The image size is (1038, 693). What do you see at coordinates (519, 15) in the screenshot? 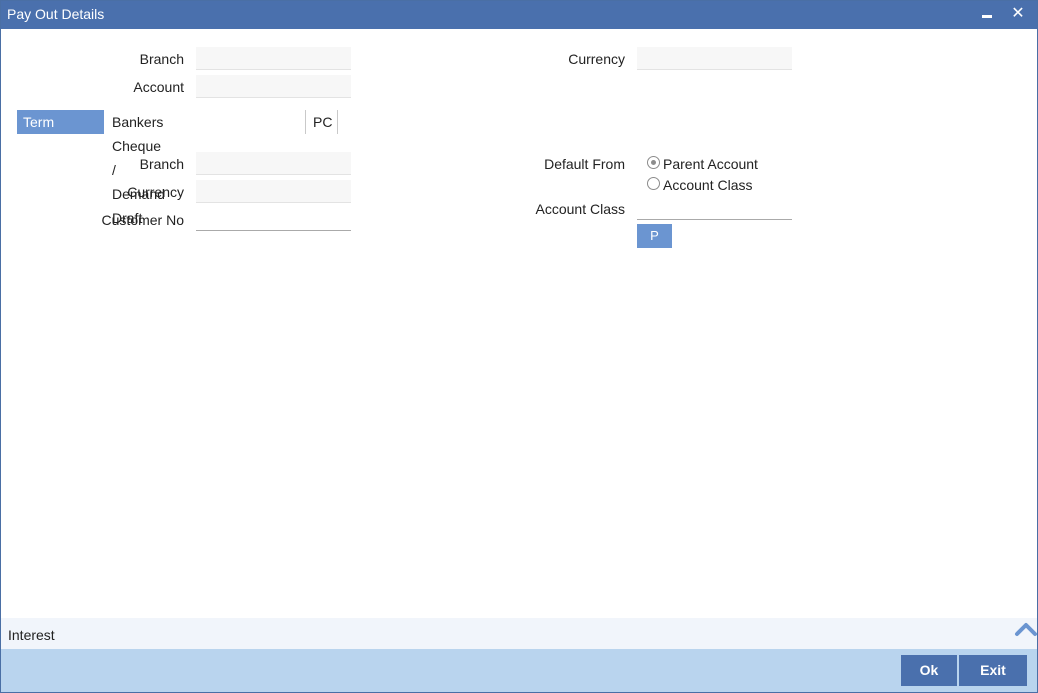
I see `title-bar: Pay Out Details ✕` at bounding box center [519, 15].